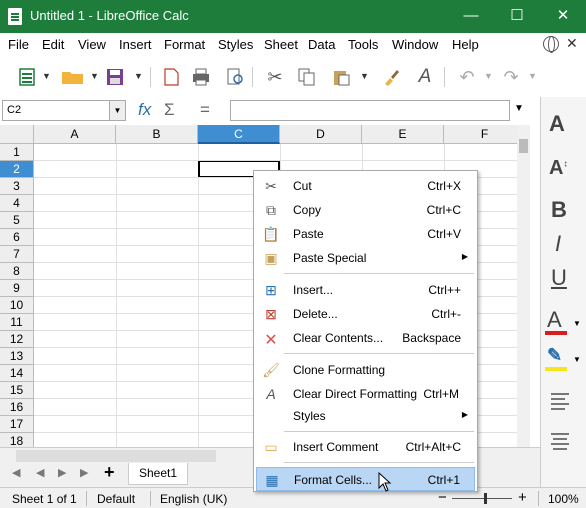 The width and height of the screenshot is (586, 508). Describe the element at coordinates (17, 424) in the screenshot. I see `row-header: 17` at that location.